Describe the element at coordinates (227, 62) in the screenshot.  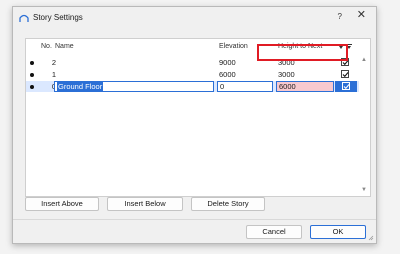
I see `story-elevation: 9000` at that location.